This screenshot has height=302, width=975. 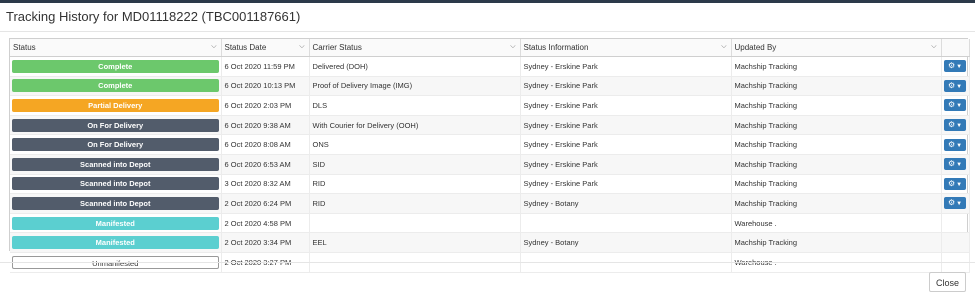 I want to click on status-date-cell: 6 Oct 2020 8:08 AM, so click(x=265, y=144).